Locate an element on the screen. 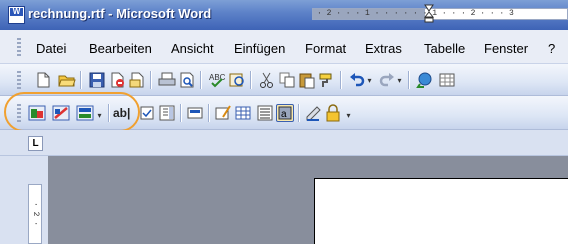 The image size is (568, 244). menu-tabelle: Tabelle is located at coordinates (444, 48).